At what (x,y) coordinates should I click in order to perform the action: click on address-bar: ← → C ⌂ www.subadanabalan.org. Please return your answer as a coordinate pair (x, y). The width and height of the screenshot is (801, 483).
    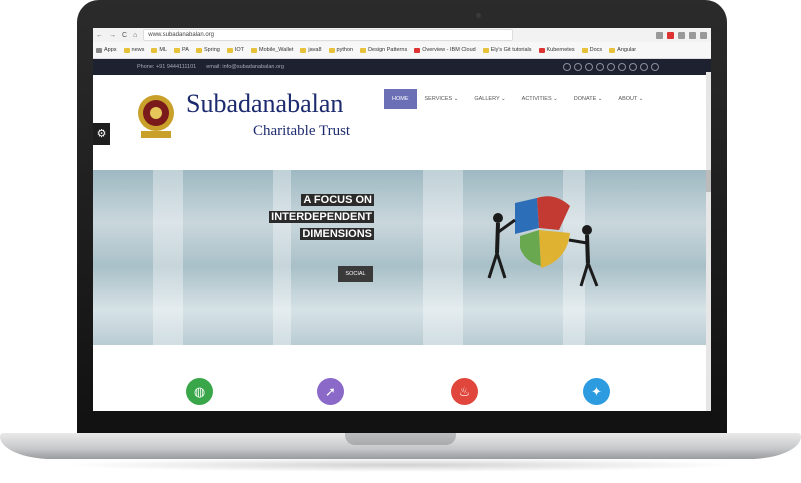
    Looking at the image, I should click on (402, 35).